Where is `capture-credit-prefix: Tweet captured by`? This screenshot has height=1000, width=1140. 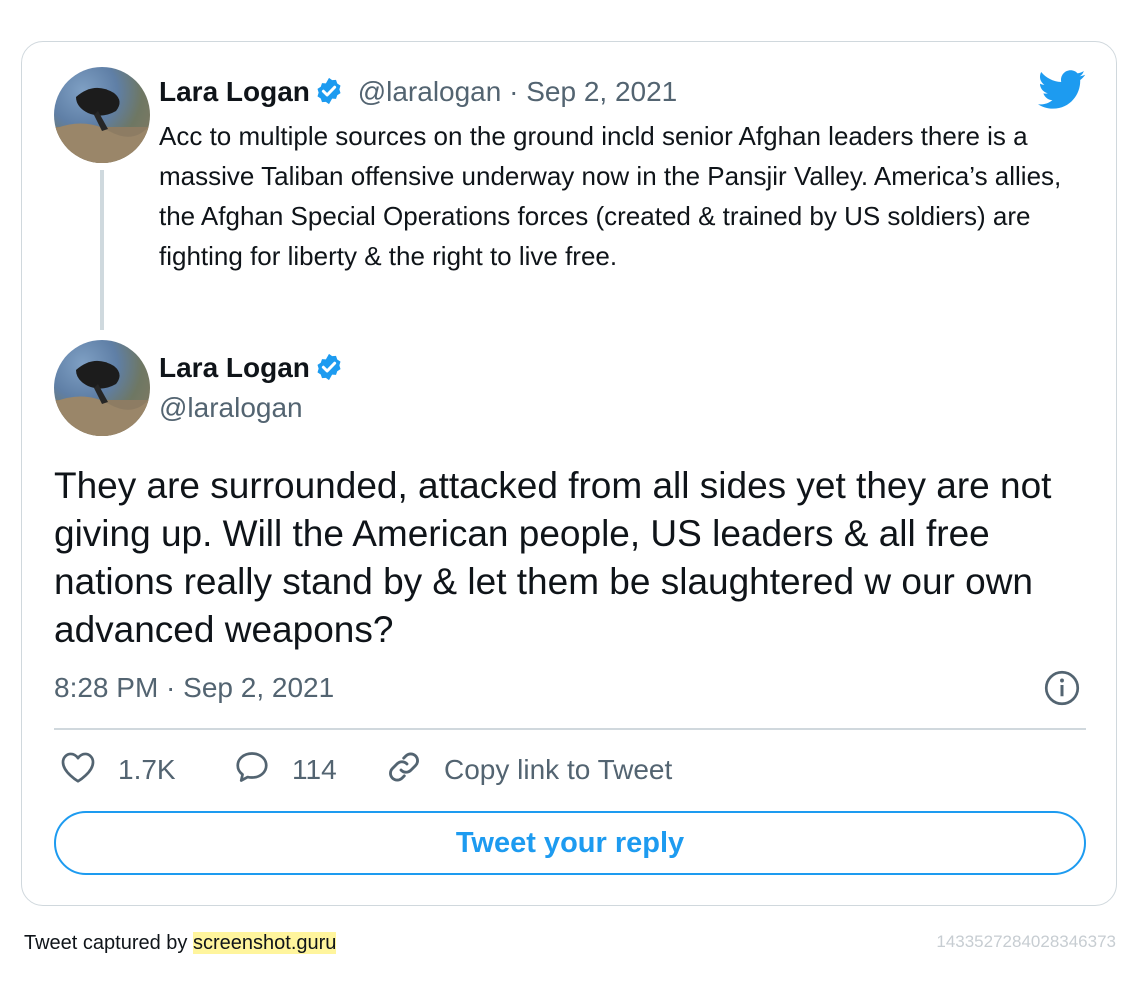 capture-credit-prefix: Tweet captured by is located at coordinates (108, 943).